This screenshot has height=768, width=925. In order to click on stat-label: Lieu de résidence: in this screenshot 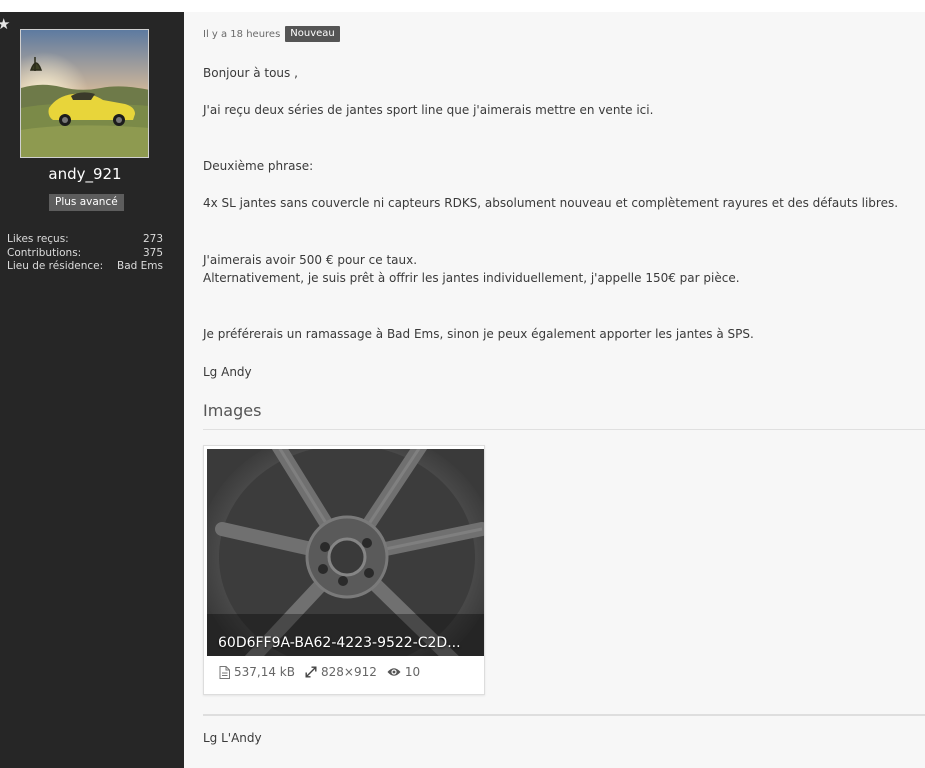, I will do `click(55, 266)`.